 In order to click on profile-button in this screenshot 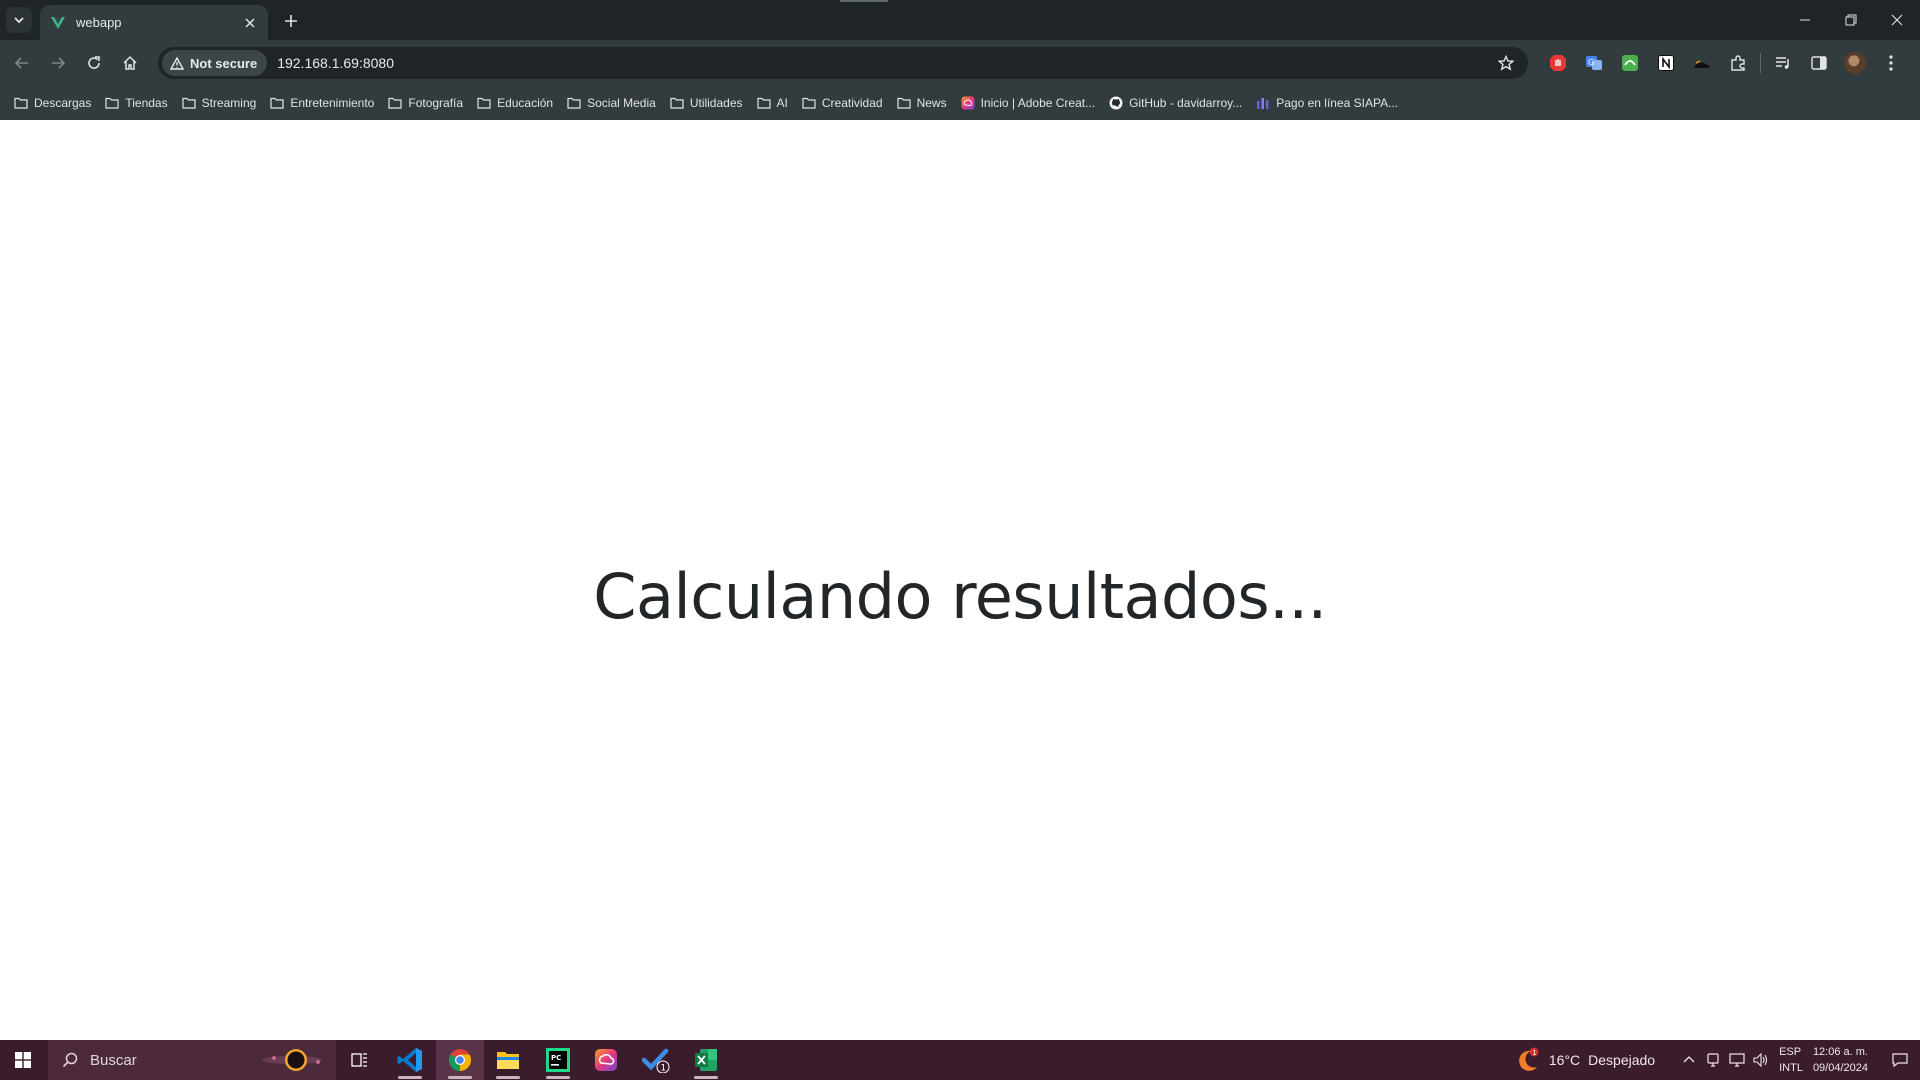, I will do `click(1855, 63)`.